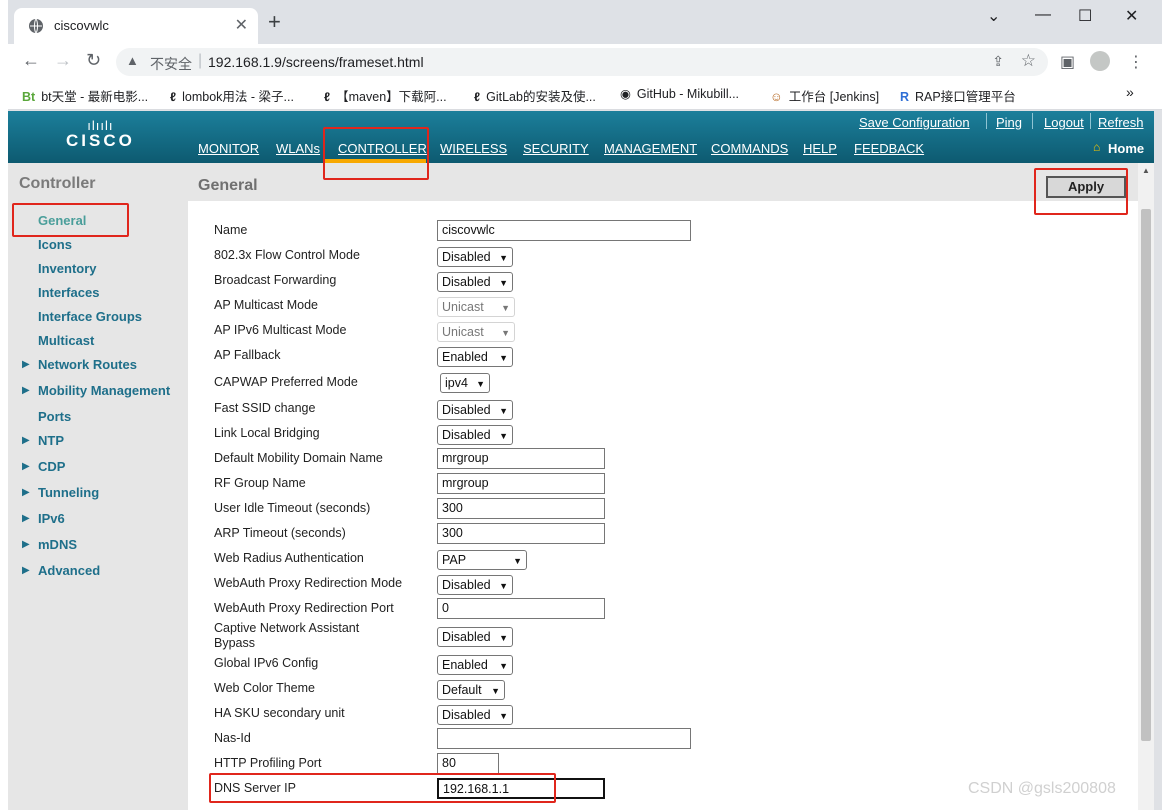 This screenshot has width=1162, height=810. Describe the element at coordinates (556, 148) in the screenshot. I see `nav-security: SECURITY` at that location.